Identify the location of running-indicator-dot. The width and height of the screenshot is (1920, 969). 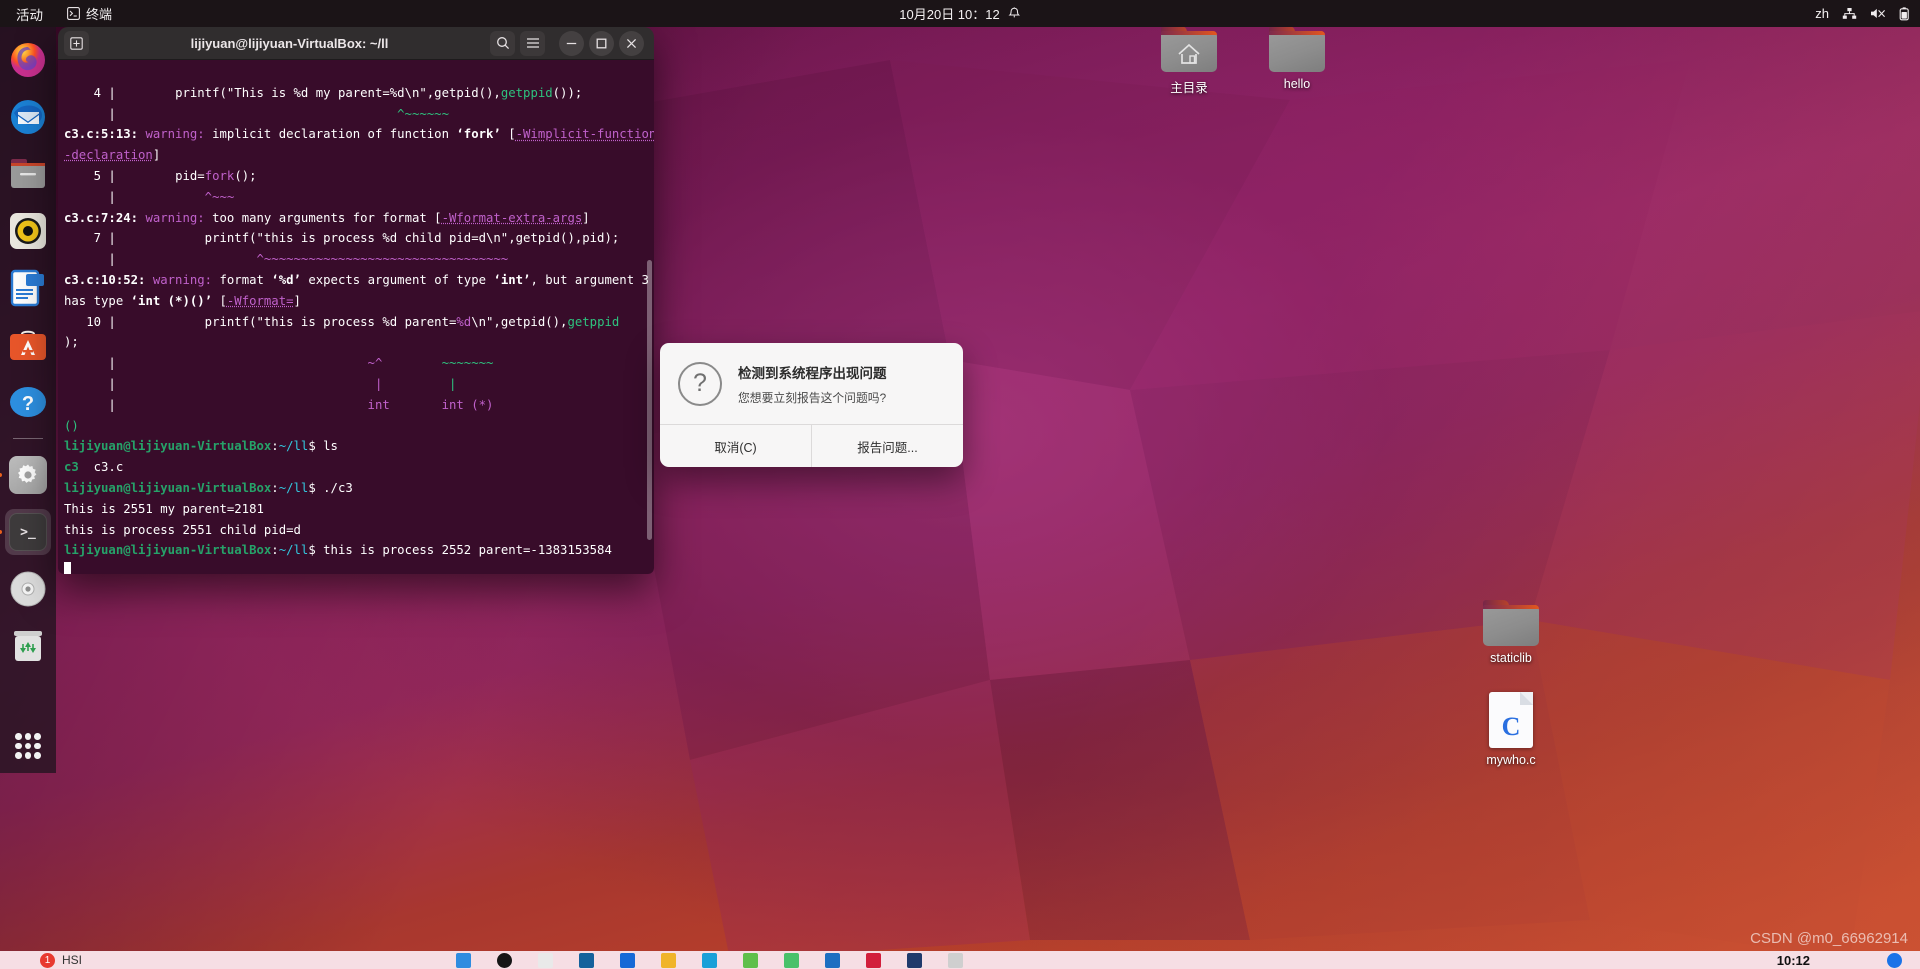
(1, 475).